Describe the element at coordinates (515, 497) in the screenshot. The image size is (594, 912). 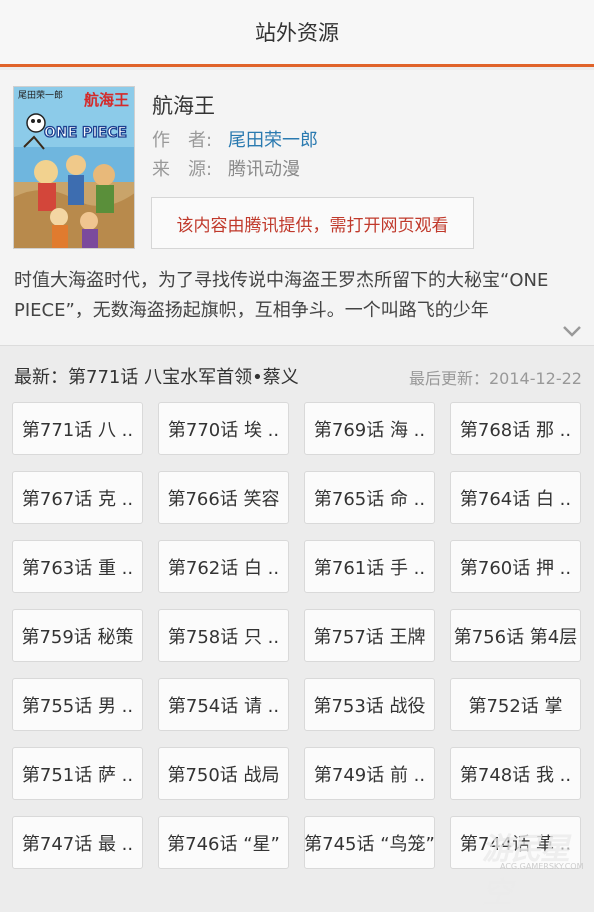
I see `episode-button: 第764话 白 ..` at that location.